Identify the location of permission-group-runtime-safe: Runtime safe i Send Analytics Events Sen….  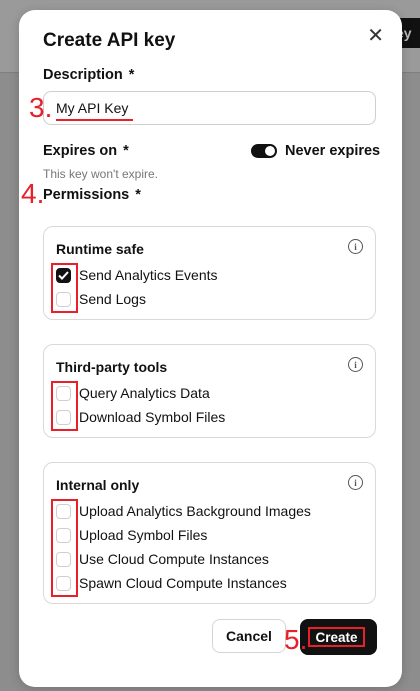
(209, 273).